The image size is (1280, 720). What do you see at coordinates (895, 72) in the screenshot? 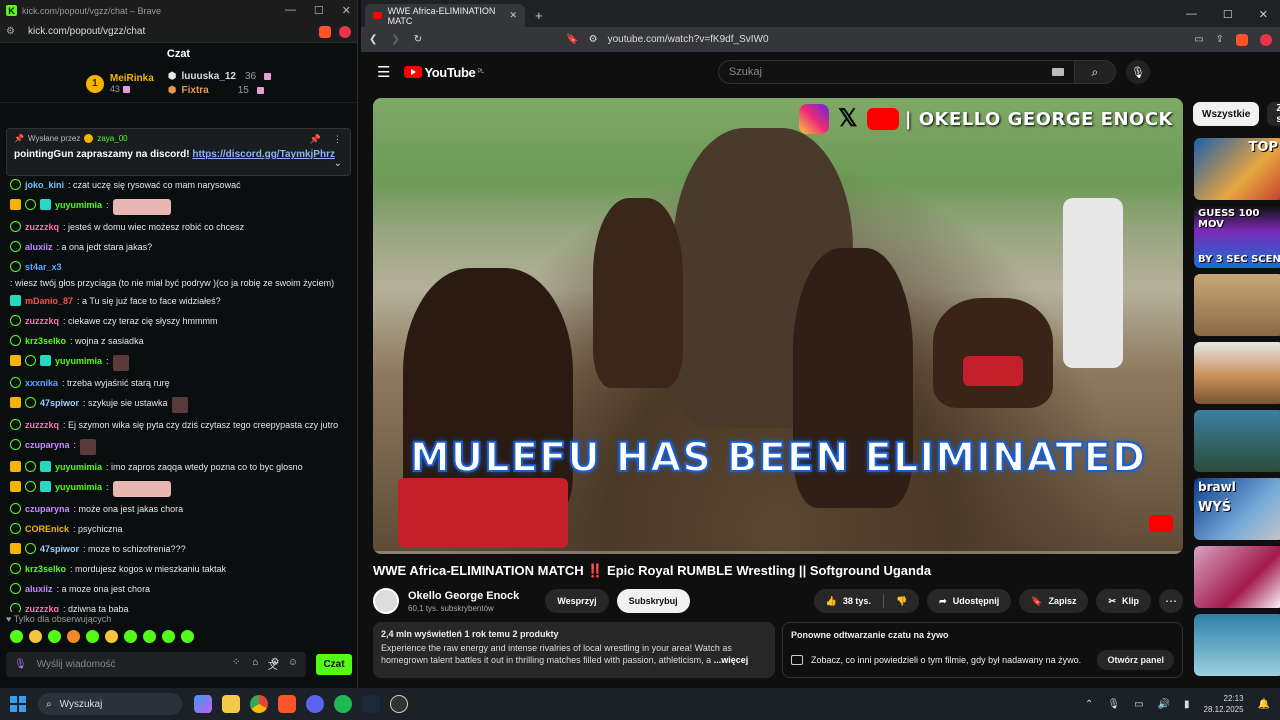
I see `search-input: Szukaj` at bounding box center [895, 72].